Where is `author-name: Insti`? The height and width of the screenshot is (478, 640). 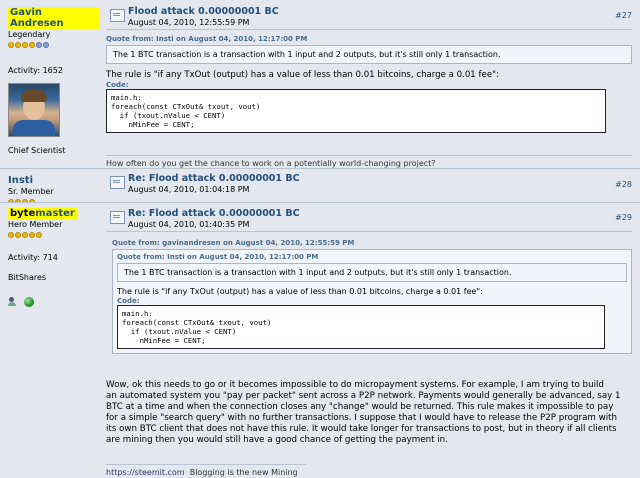
author-name: Insti is located at coordinates (54, 180).